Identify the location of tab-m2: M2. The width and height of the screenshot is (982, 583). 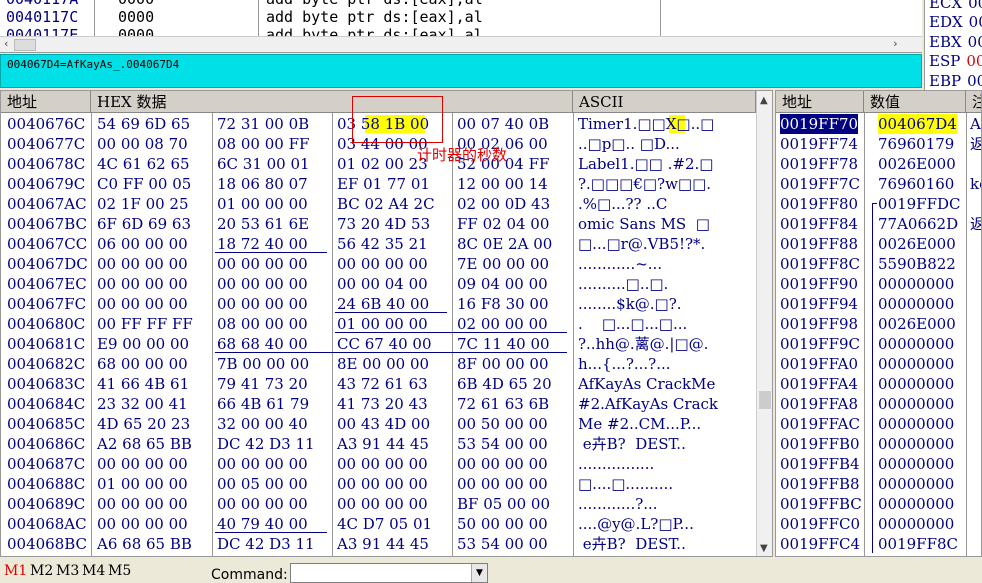
(41, 571).